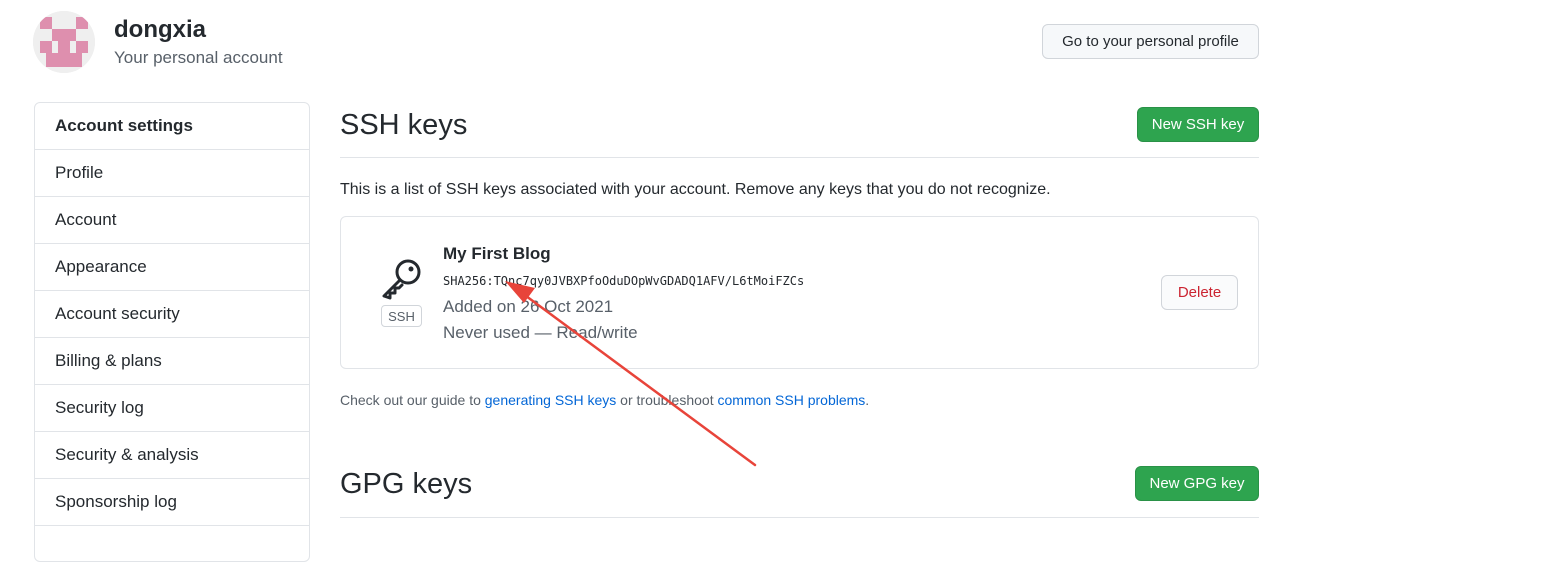  Describe the element at coordinates (1199, 292) in the screenshot. I see `delete-ssh-key-button: Delete` at that location.